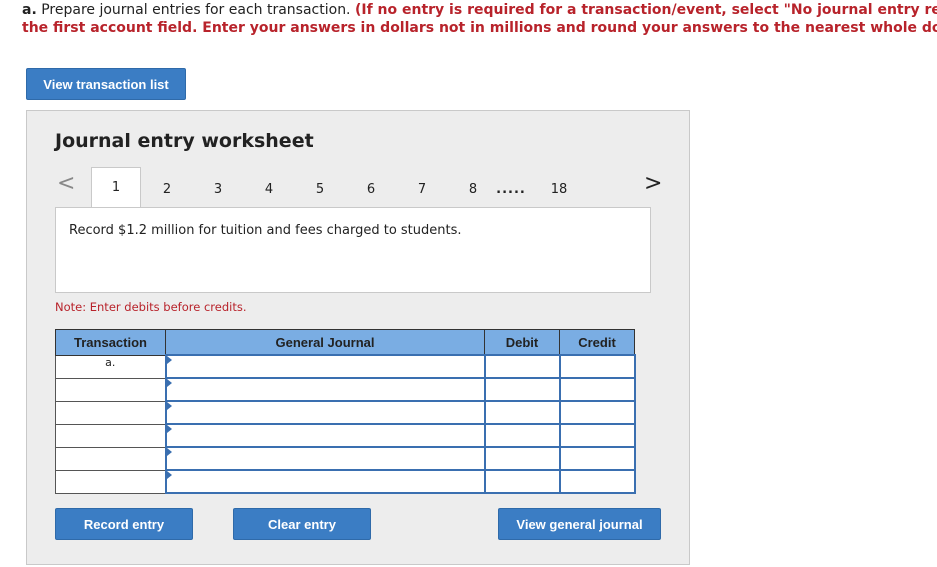 The width and height of the screenshot is (937, 567). I want to click on header-general-journal: General Journal, so click(325, 342).